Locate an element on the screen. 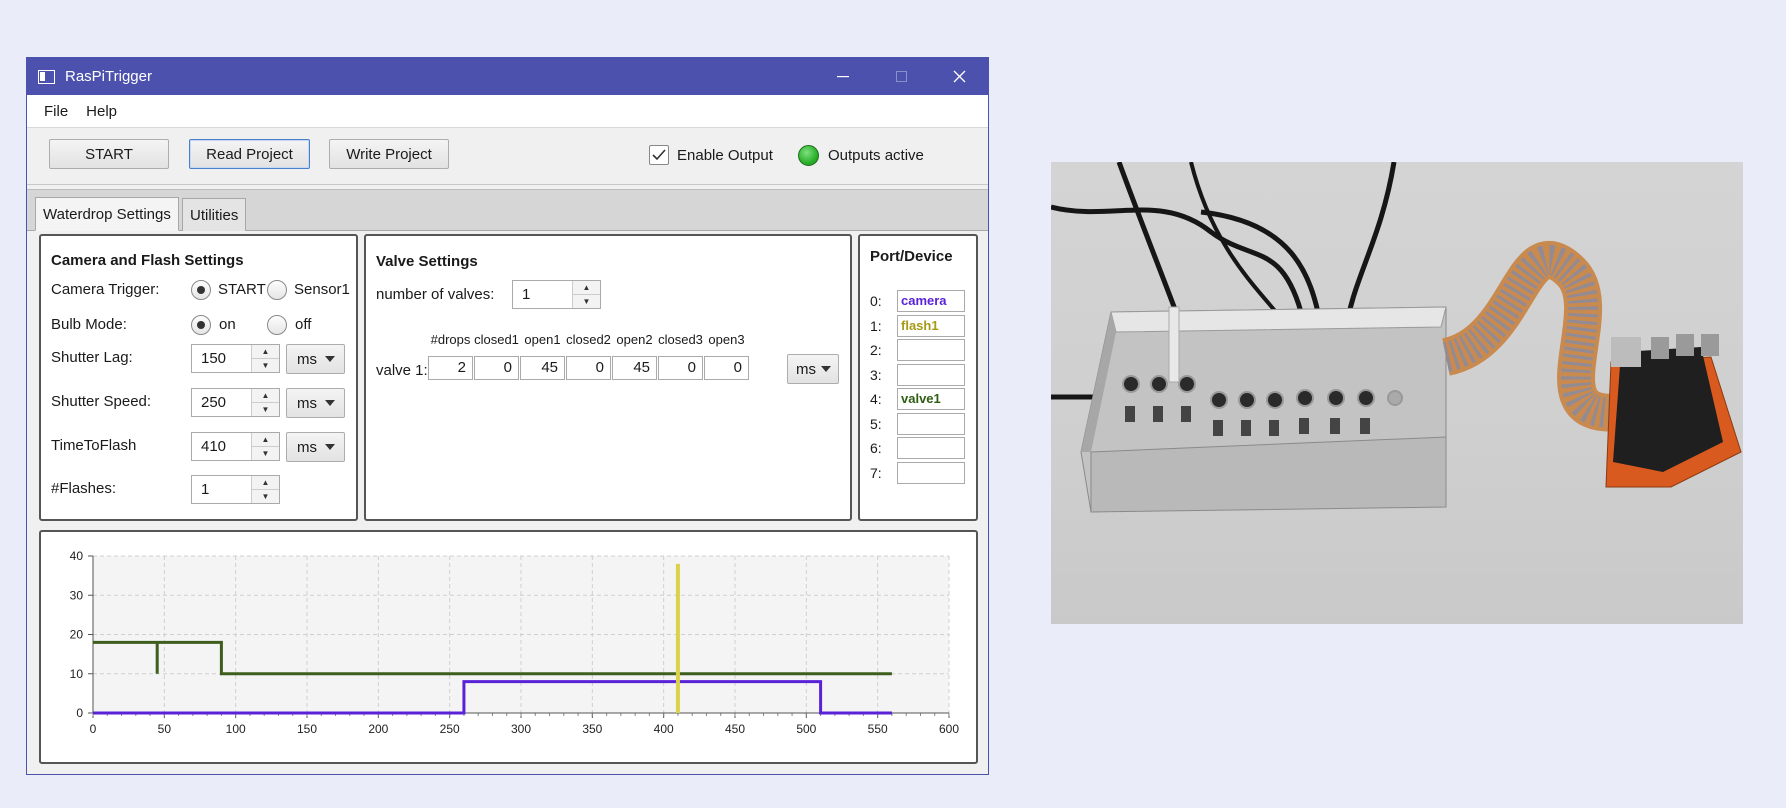  time-to-flash-spinner: 410 ▲ ▼ is located at coordinates (235, 446).